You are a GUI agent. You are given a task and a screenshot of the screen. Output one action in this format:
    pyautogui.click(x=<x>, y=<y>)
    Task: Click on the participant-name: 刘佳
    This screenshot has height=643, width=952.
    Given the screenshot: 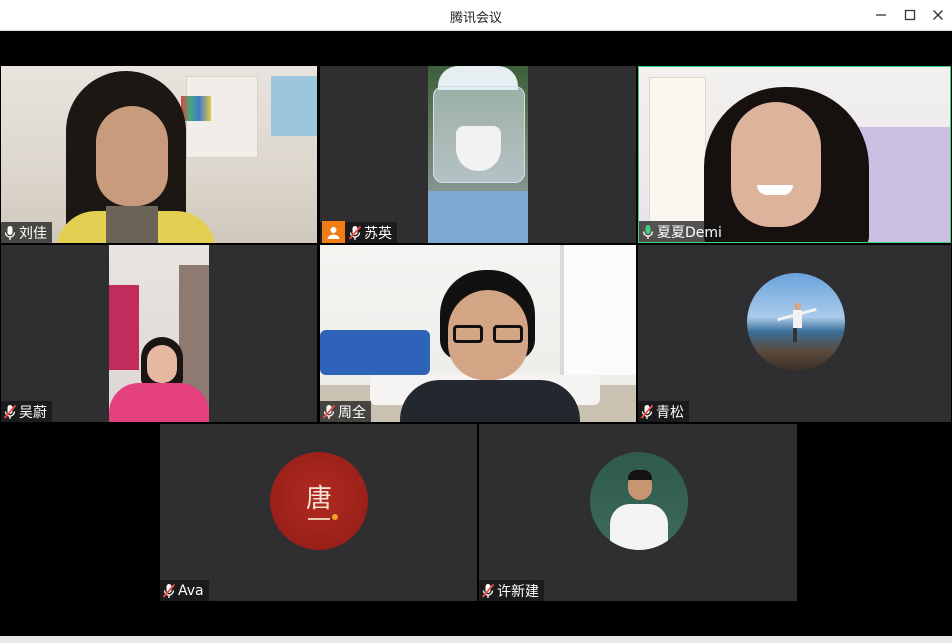 What is the action you would take?
    pyautogui.click(x=33, y=233)
    